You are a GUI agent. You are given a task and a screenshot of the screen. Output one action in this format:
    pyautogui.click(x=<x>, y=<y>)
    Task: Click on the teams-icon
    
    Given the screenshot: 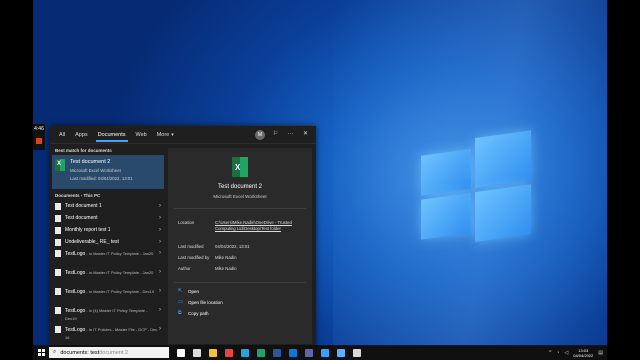 What is the action you would take?
    pyautogui.click(x=309, y=352)
    